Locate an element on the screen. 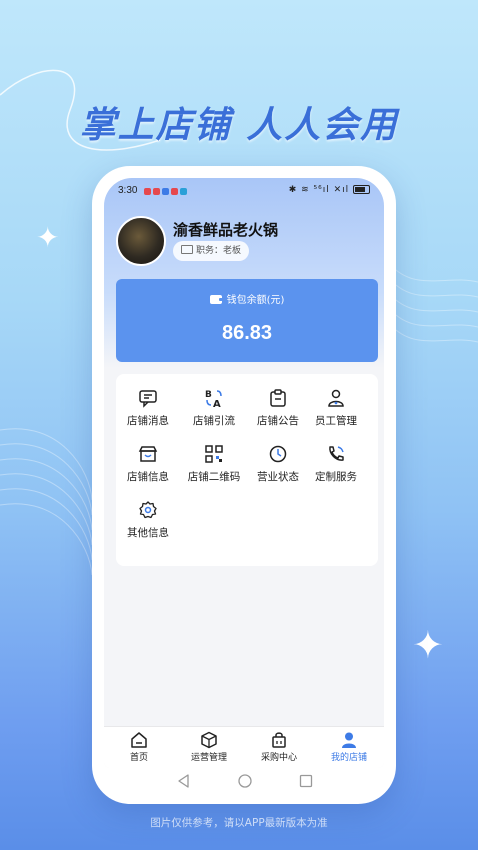 The image size is (478, 850). menu-item-custom-service: 定制服务 is located at coordinates (336, 464).